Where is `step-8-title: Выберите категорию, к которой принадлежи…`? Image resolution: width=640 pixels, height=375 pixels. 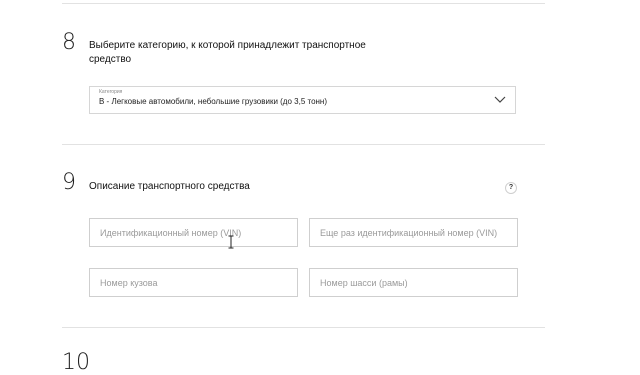
step-8-title: Выберите категорию, к которой принадлежи… is located at coordinates (227, 52).